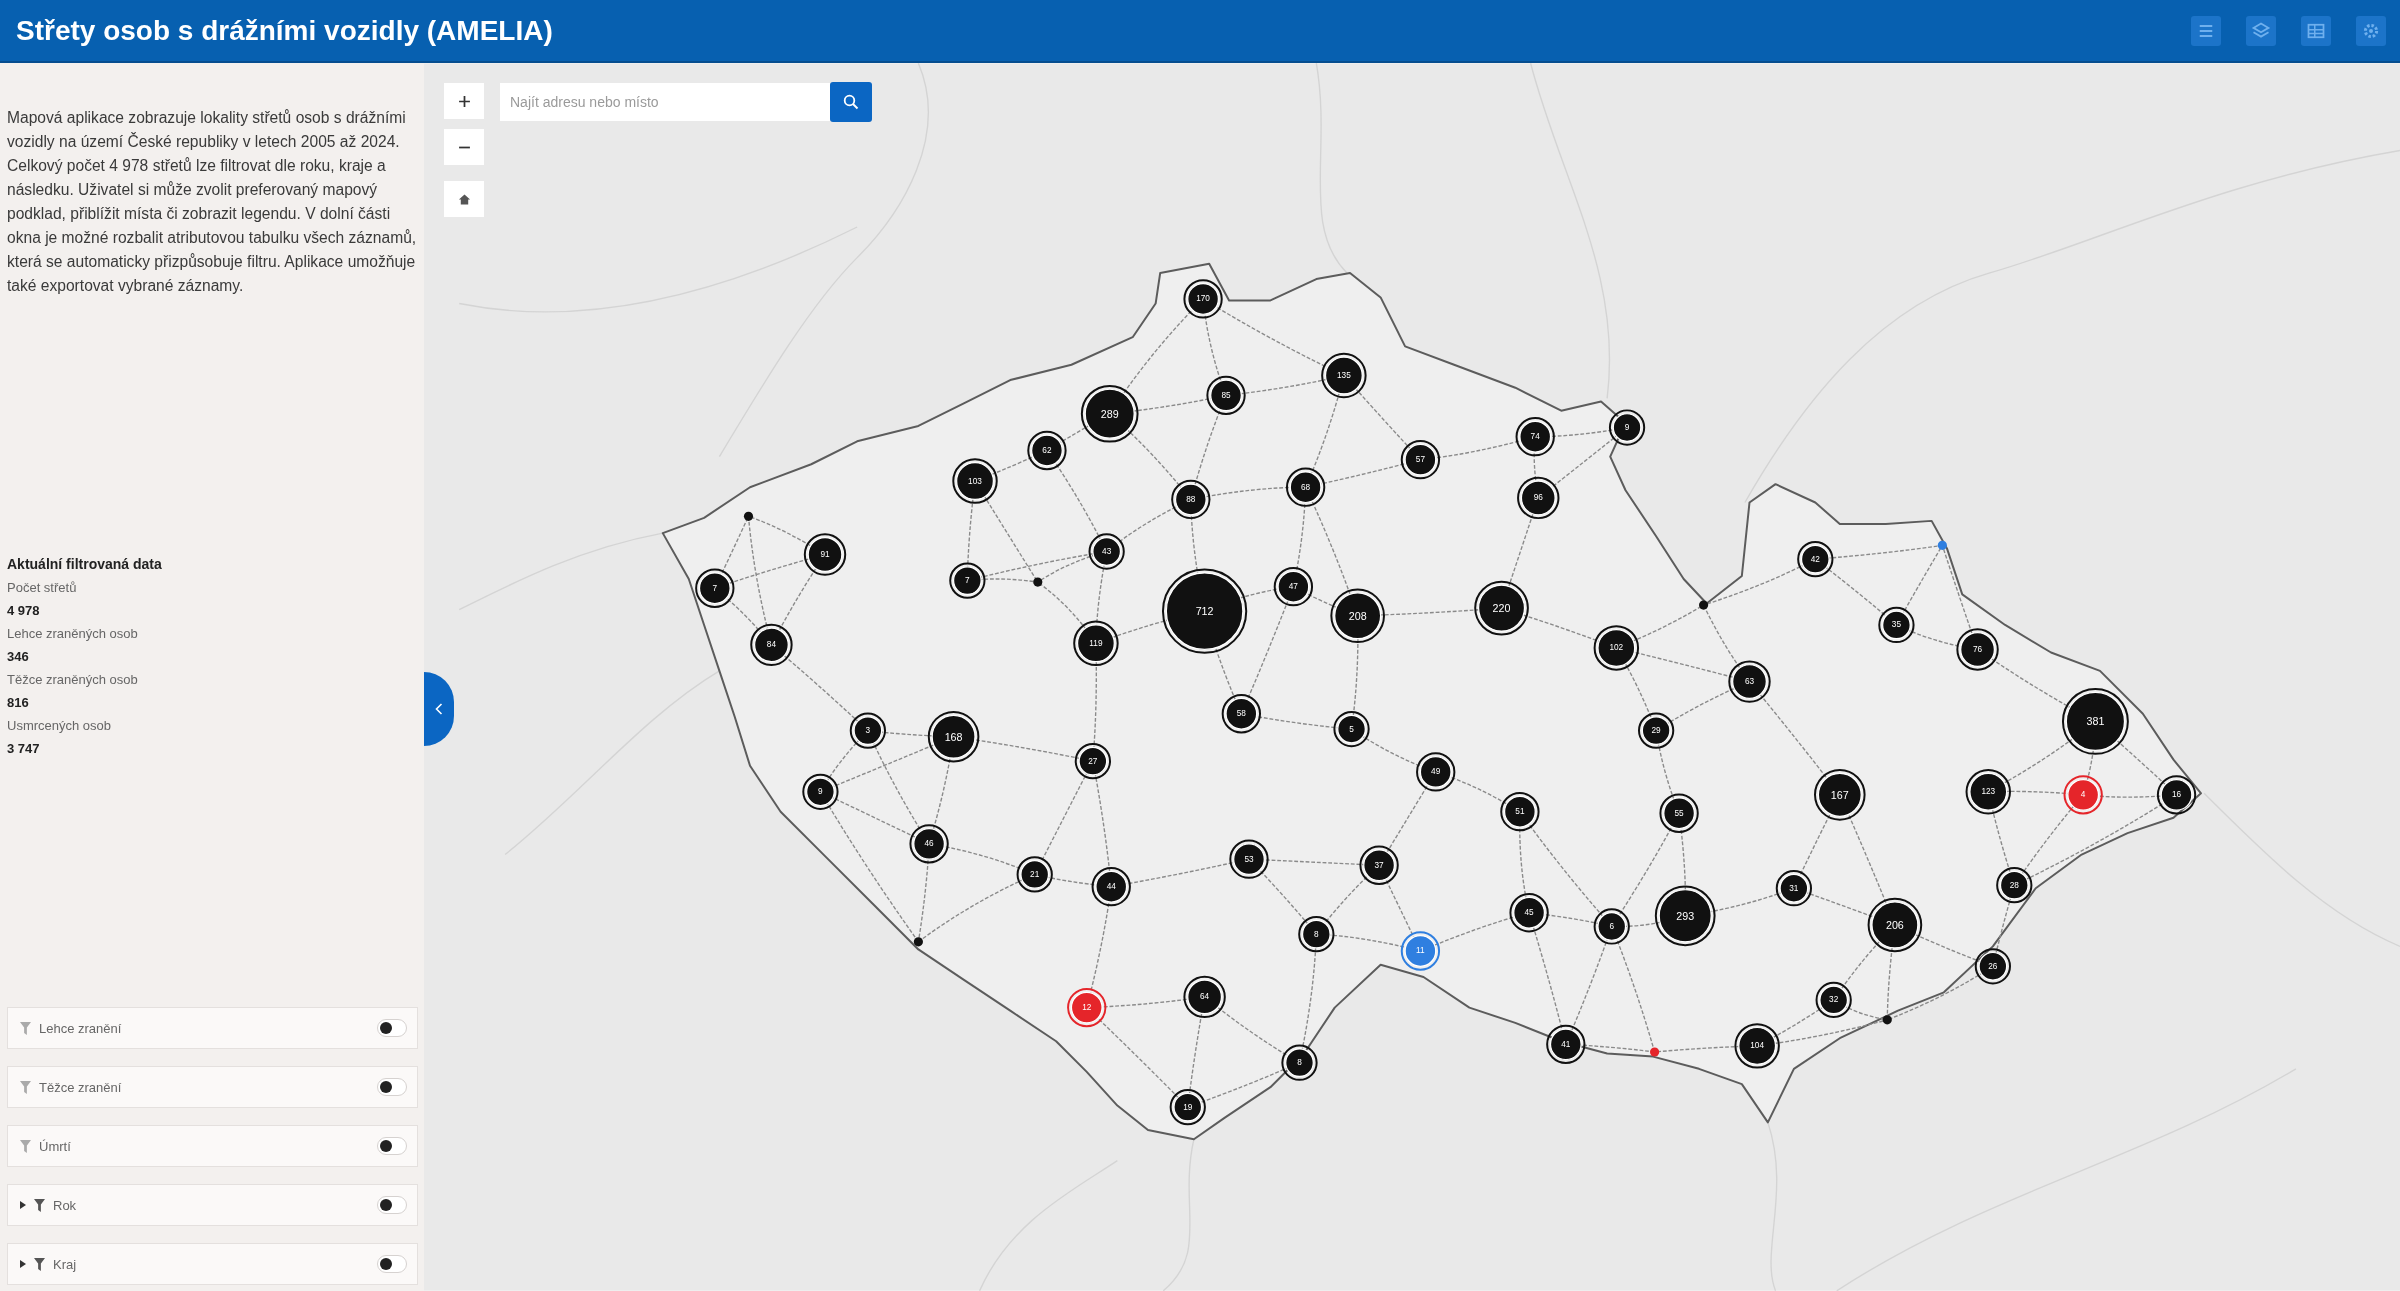 This screenshot has height=1291, width=2400. What do you see at coordinates (1111, 887) in the screenshot?
I see `cluster-marker: 44` at bounding box center [1111, 887].